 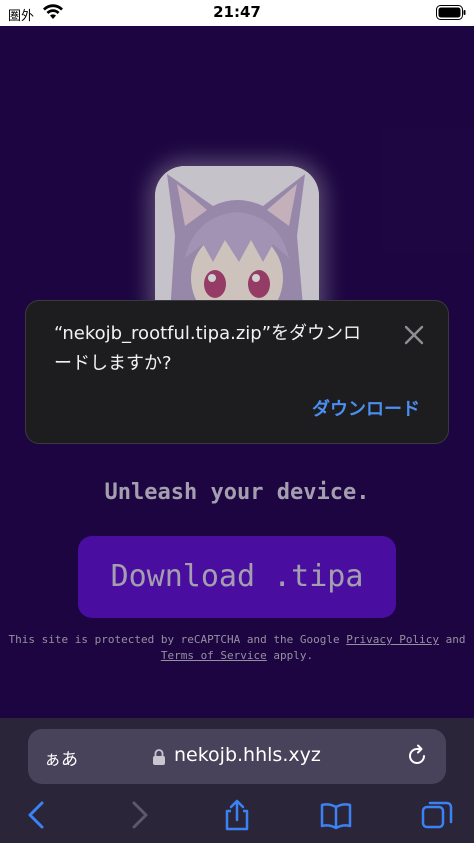 I want to click on dialog-message: “nekojb_rootful.tipa.zip”をダウンロ ードしますか?, so click(x=224, y=349).